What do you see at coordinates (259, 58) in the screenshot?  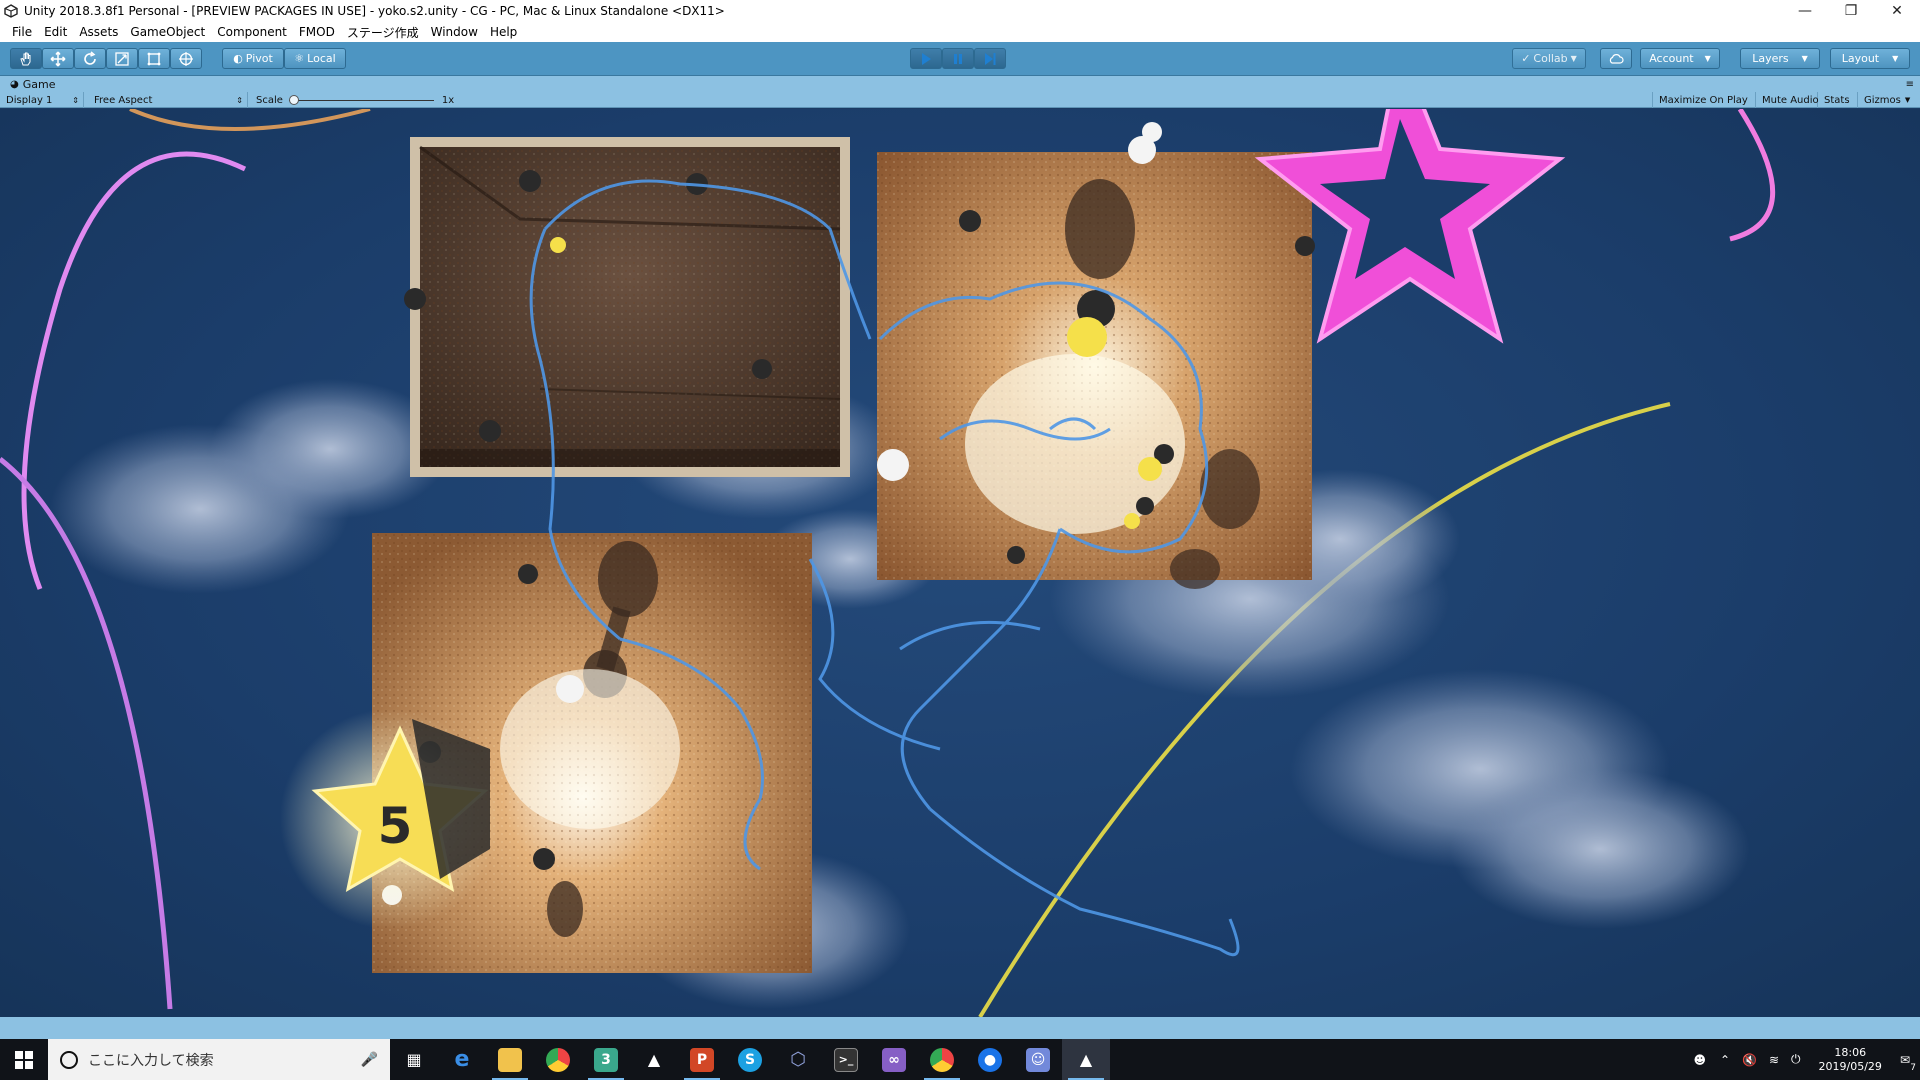 I see `pivot-label: Pivot` at bounding box center [259, 58].